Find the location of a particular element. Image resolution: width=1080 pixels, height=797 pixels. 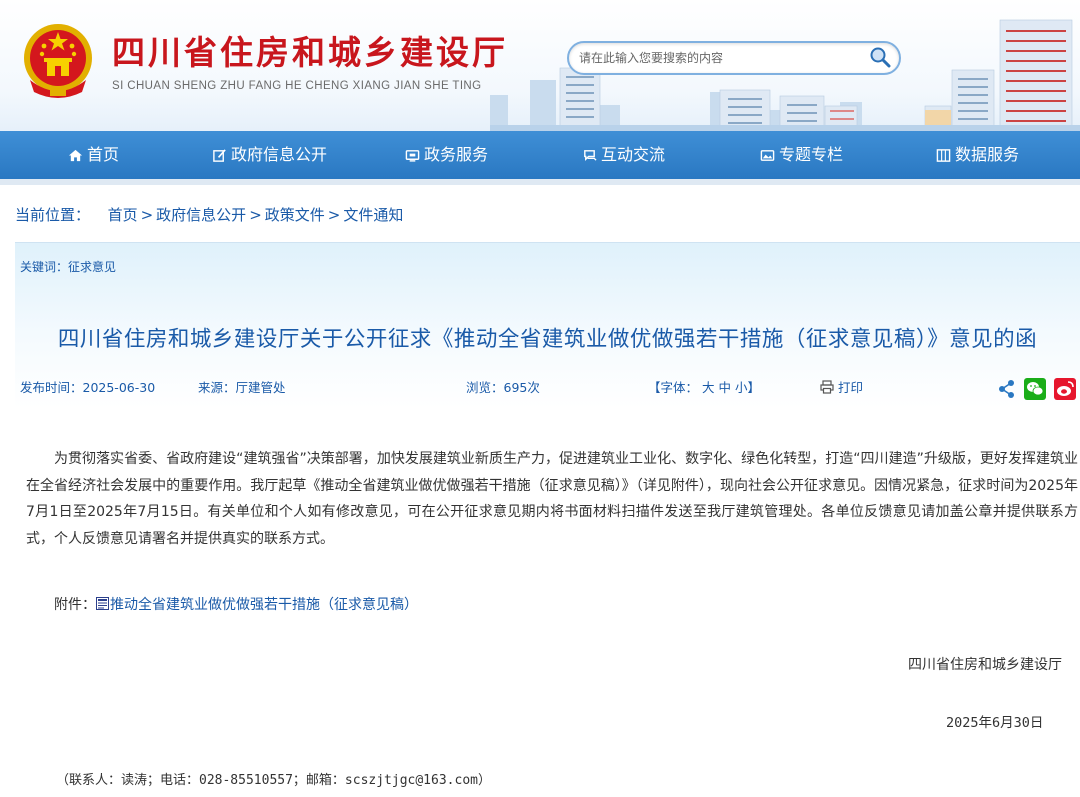

print-button: 打印 is located at coordinates (841, 386).